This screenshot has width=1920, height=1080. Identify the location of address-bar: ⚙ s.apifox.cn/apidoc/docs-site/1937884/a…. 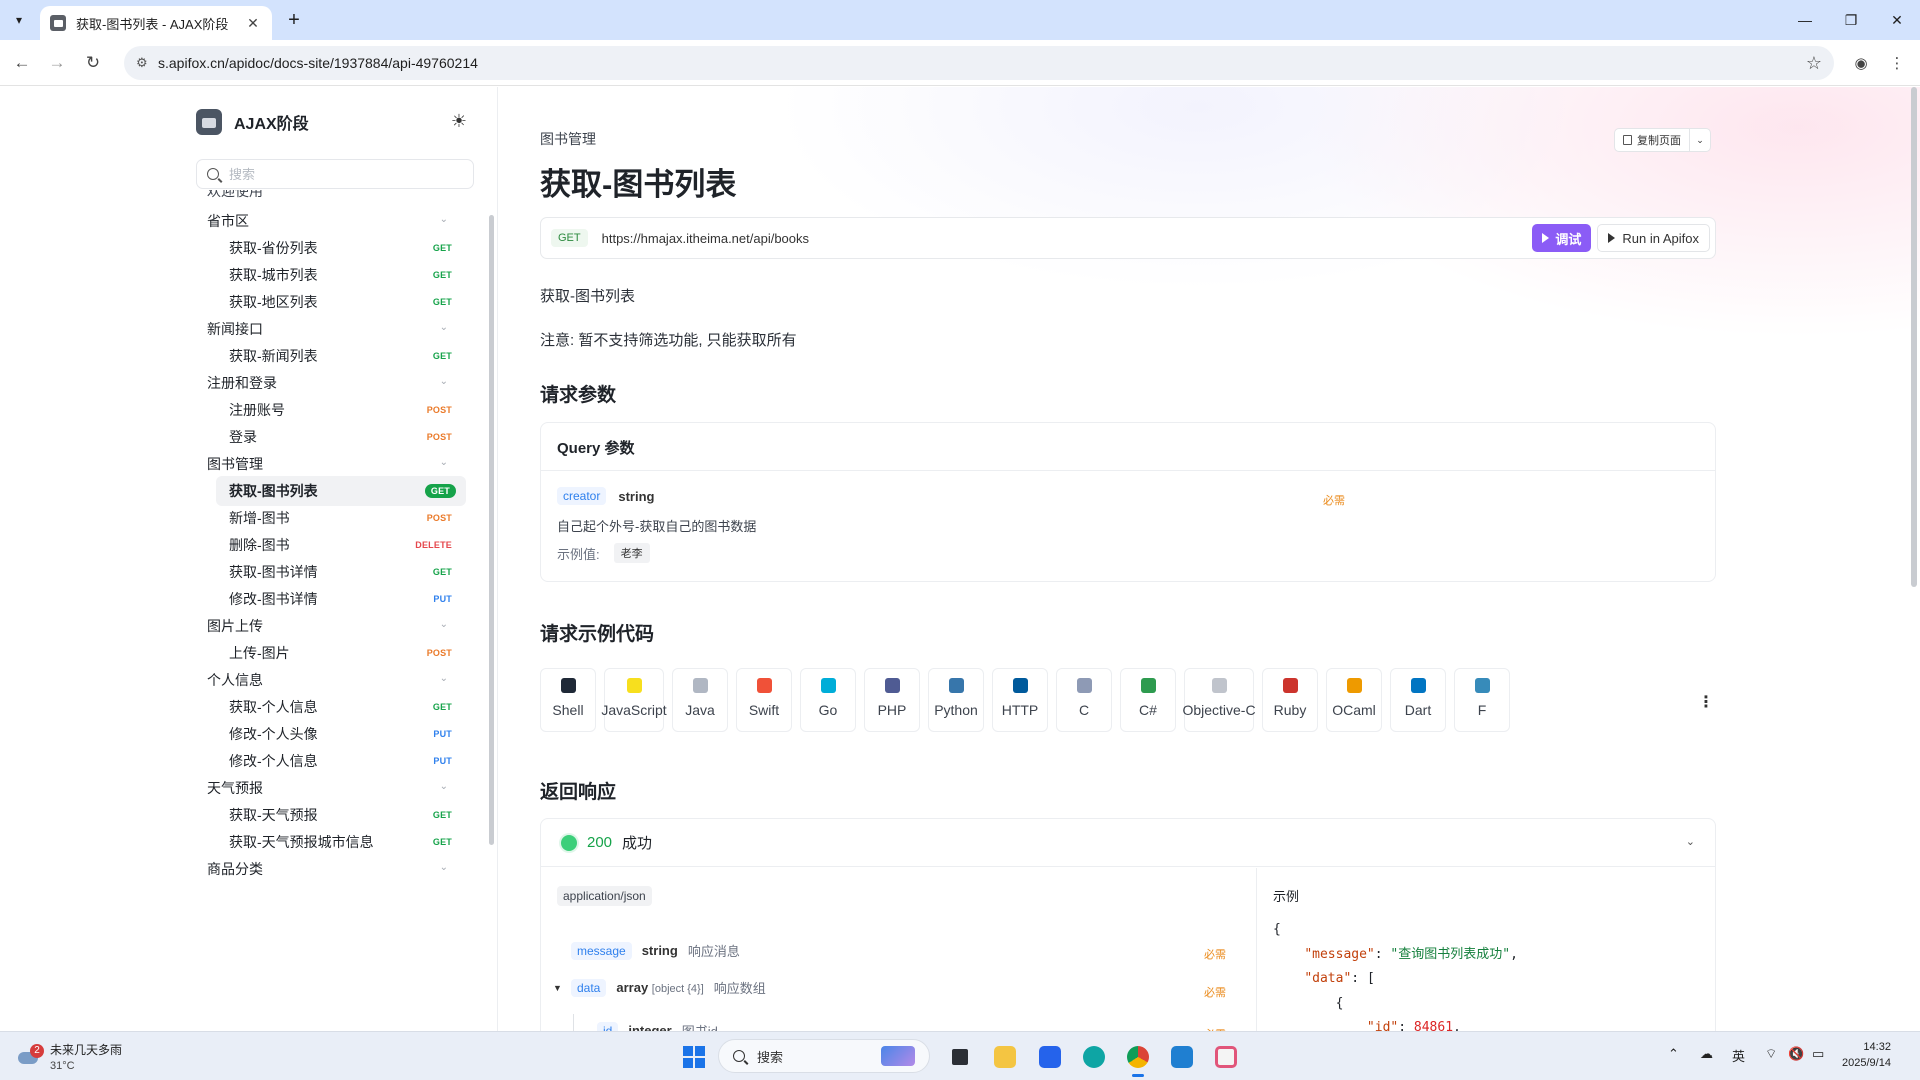
(979, 63).